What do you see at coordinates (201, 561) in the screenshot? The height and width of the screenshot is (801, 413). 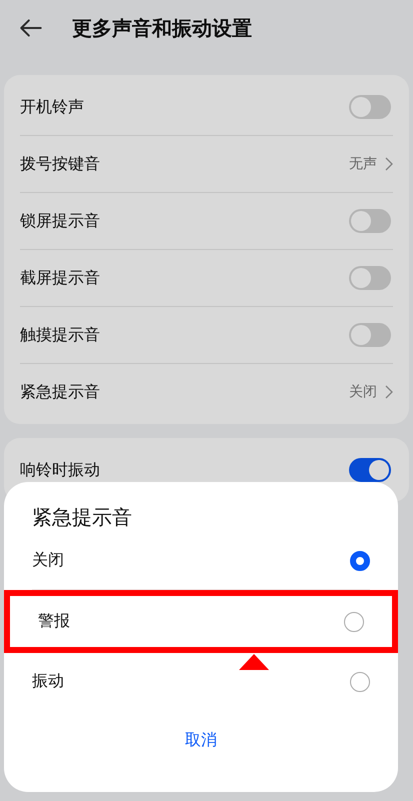 I see `option-row: 关闭` at bounding box center [201, 561].